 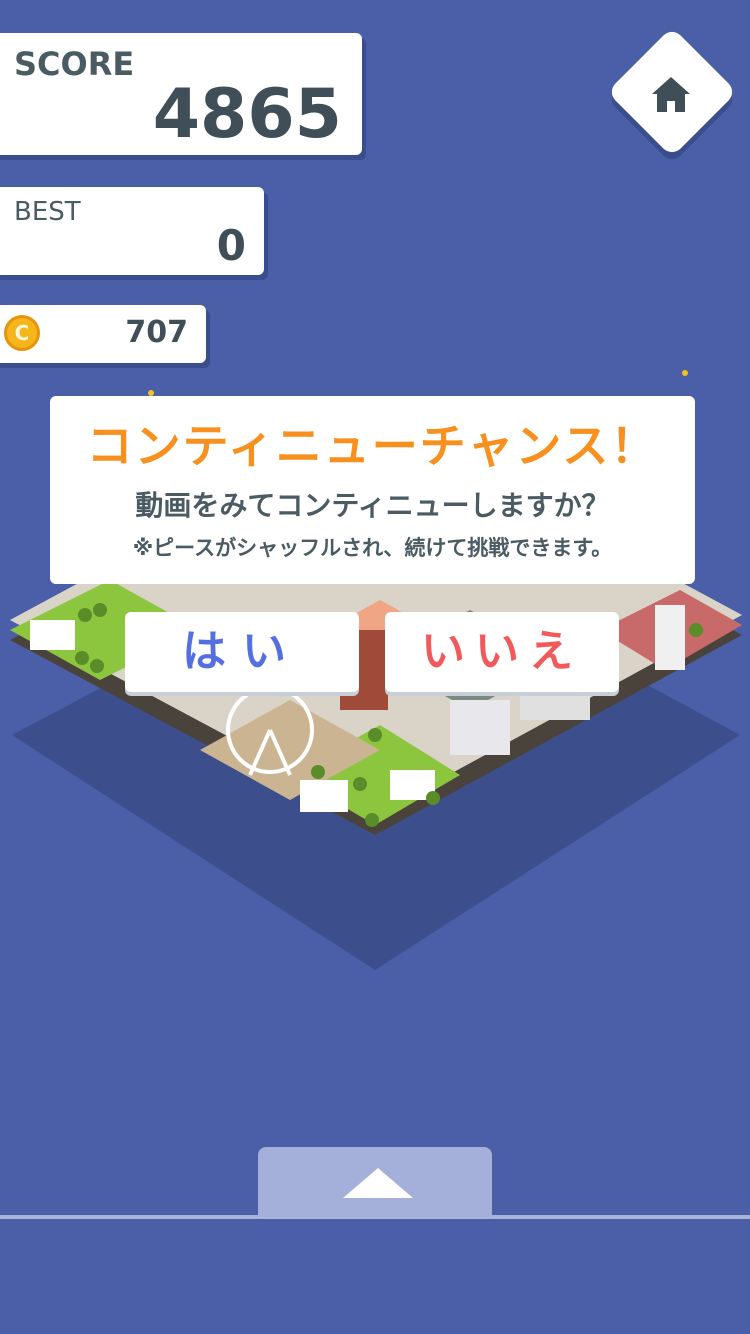 I want to click on dialog-message: 動画をみてコンティニューしますか？, so click(x=372, y=505).